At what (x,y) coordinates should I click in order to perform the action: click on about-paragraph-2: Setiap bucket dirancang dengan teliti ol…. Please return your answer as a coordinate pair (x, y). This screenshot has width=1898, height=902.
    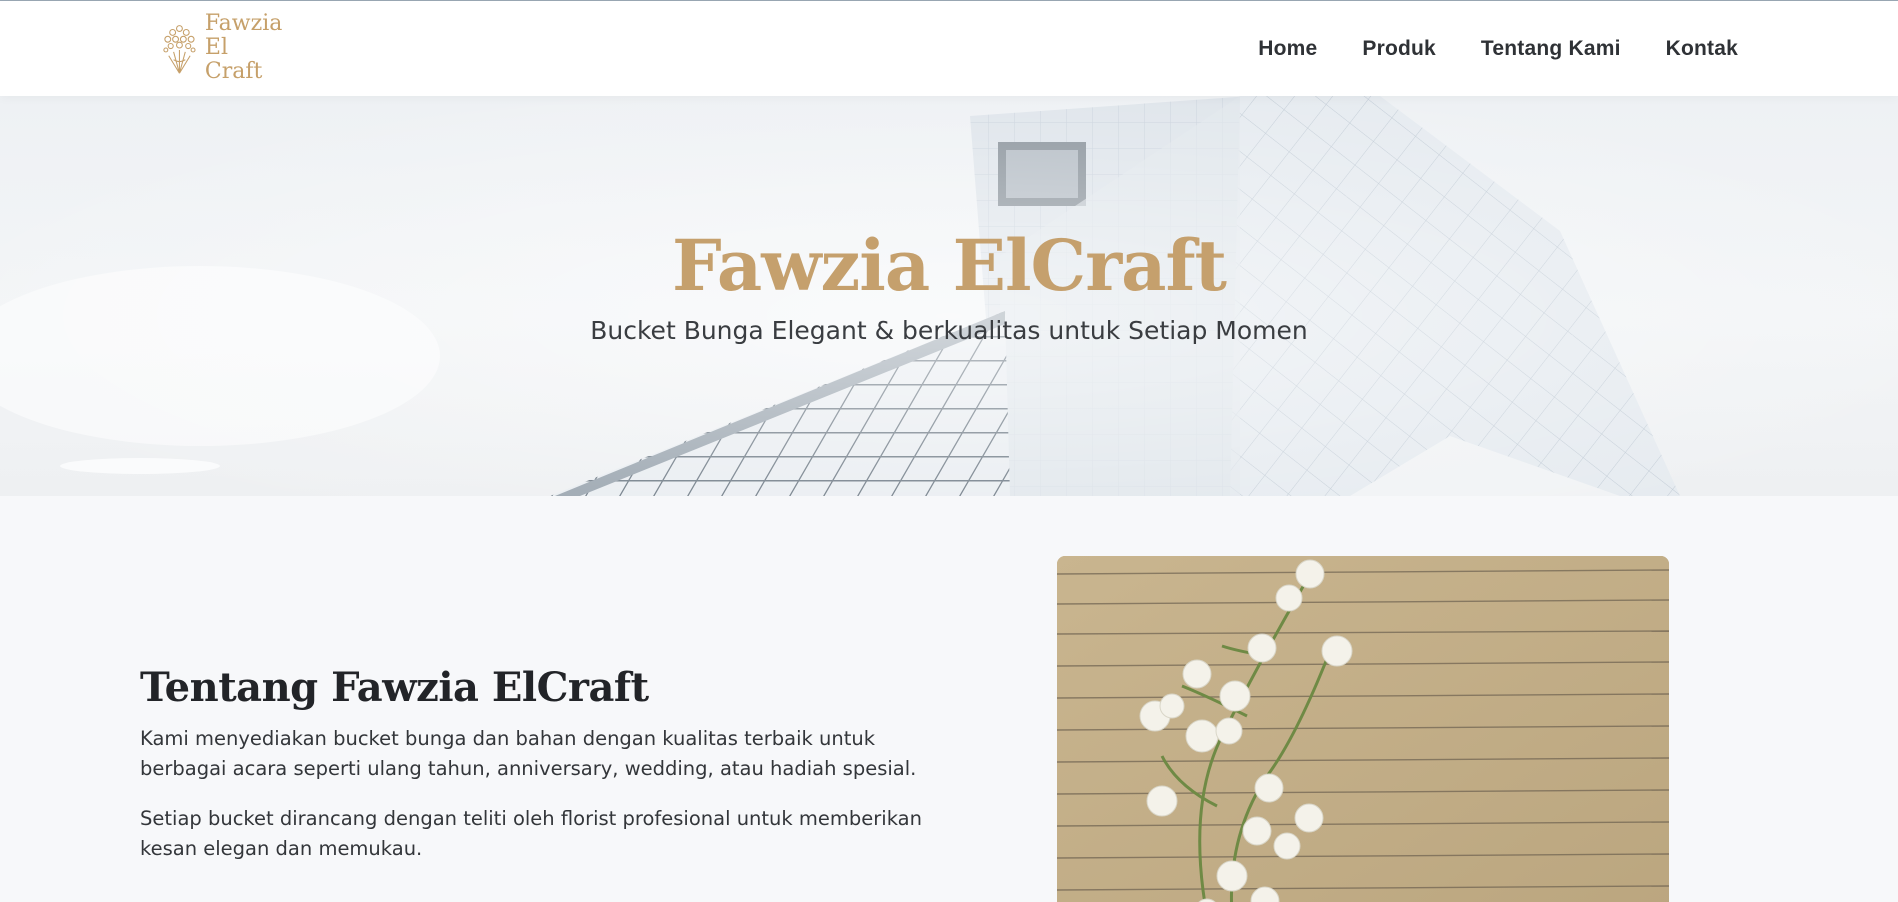
    Looking at the image, I should click on (531, 833).